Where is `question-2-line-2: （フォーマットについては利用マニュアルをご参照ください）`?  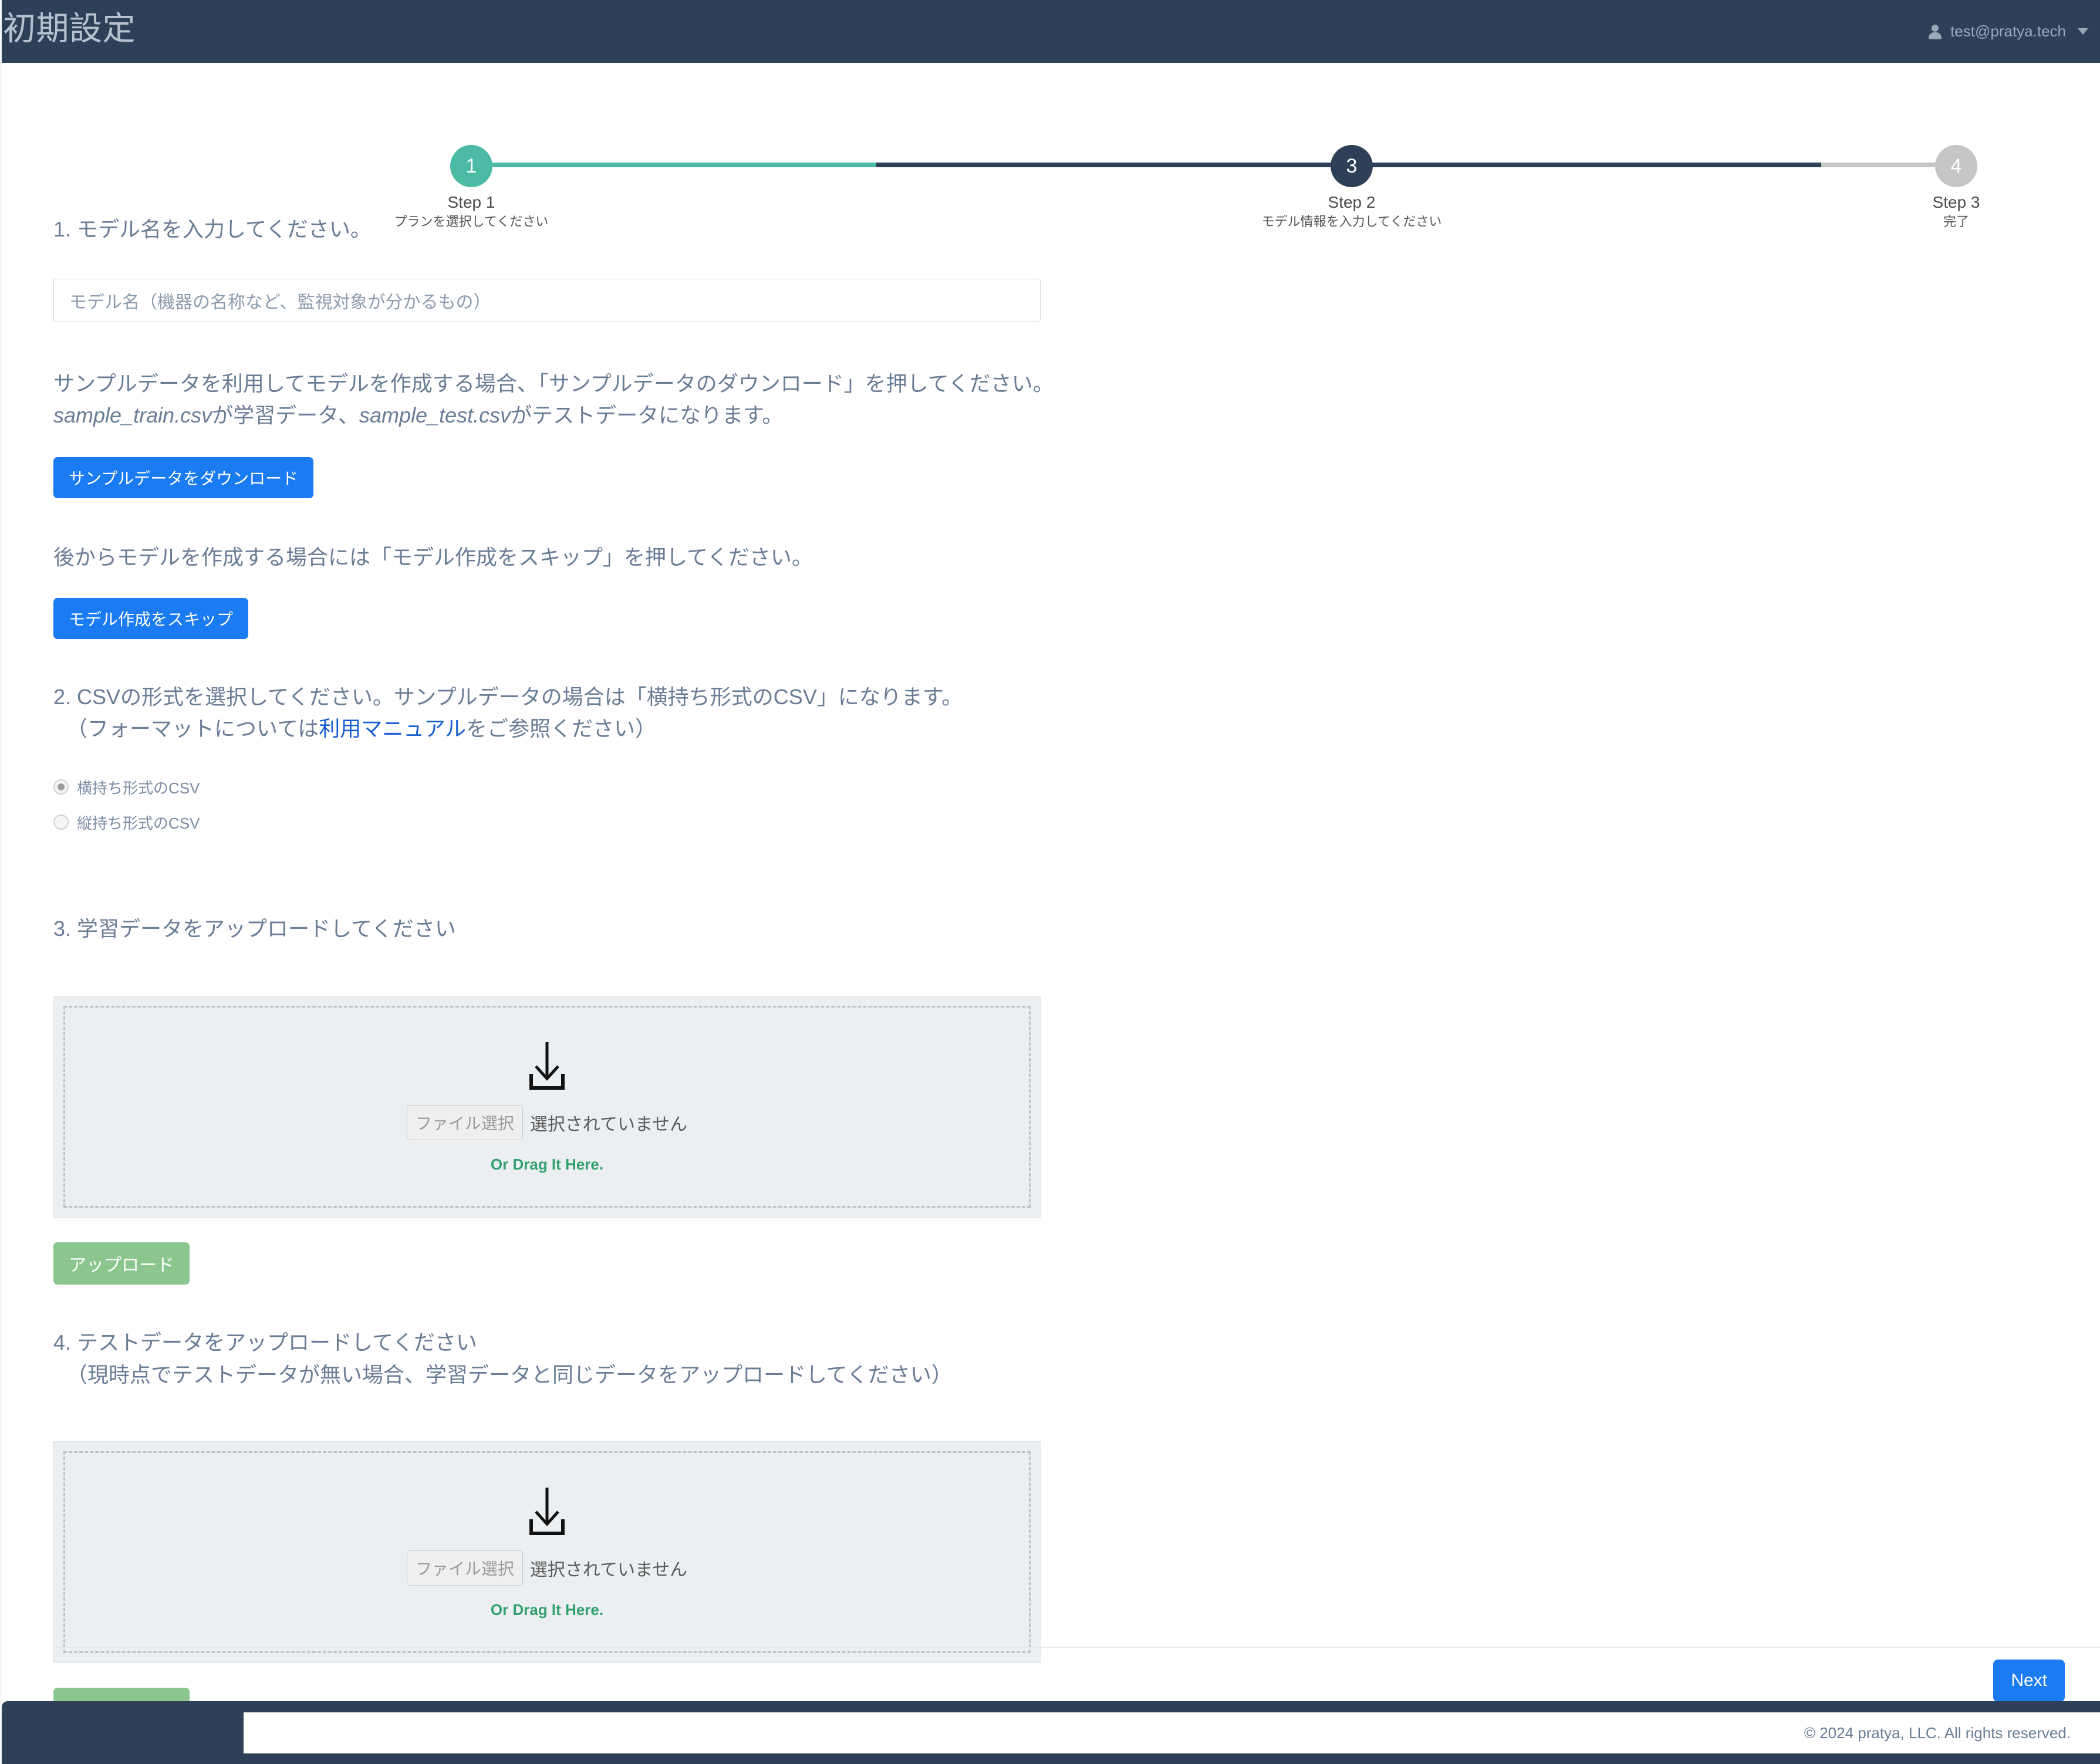 question-2-line-2: （フォーマットについては利用マニュアルをご参照ください） is located at coordinates (1059, 729).